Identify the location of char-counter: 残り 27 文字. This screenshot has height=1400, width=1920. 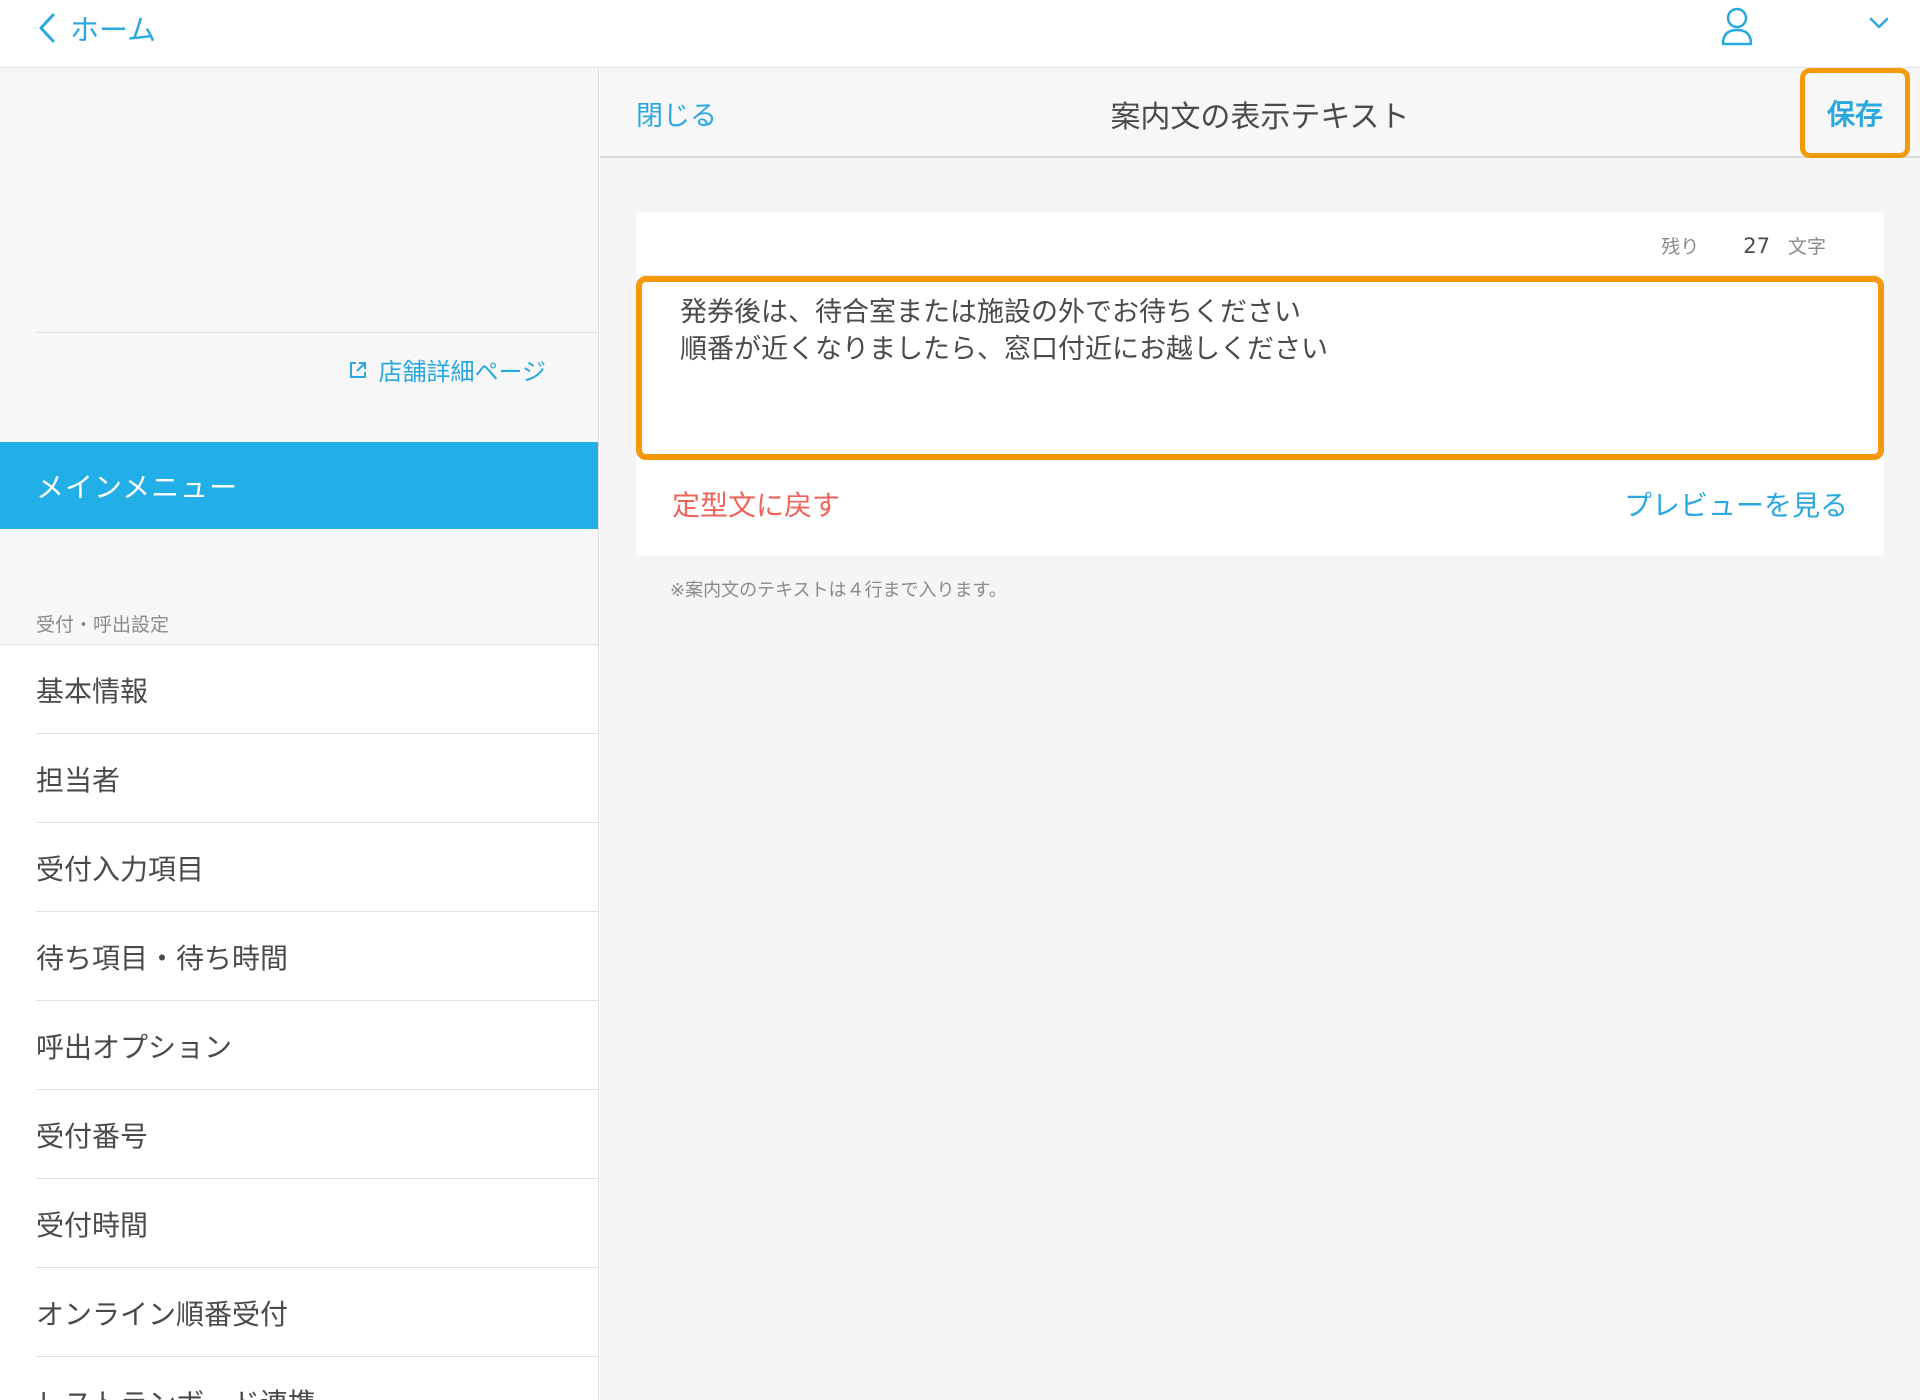
(1743, 245).